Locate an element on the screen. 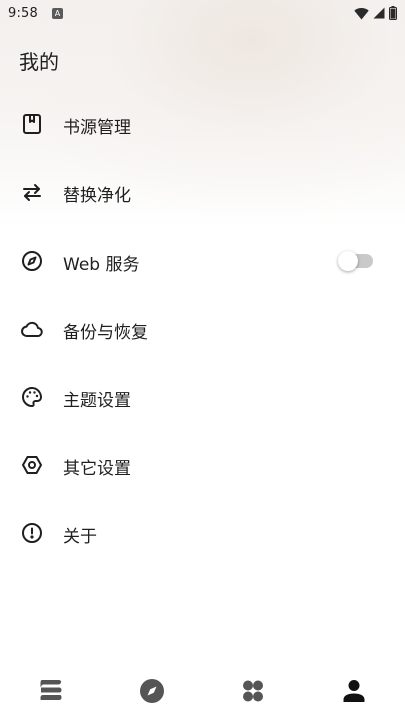  web-service-toggle is located at coordinates (356, 261).